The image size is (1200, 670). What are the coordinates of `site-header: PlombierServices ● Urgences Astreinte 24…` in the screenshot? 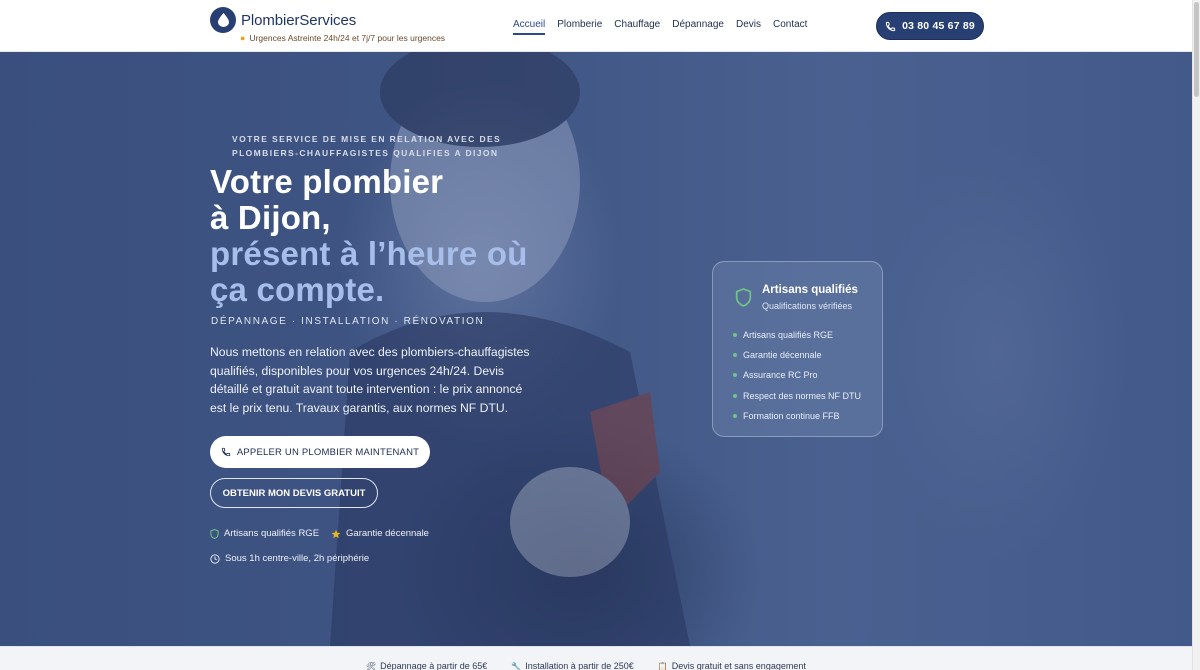 It's located at (596, 26).